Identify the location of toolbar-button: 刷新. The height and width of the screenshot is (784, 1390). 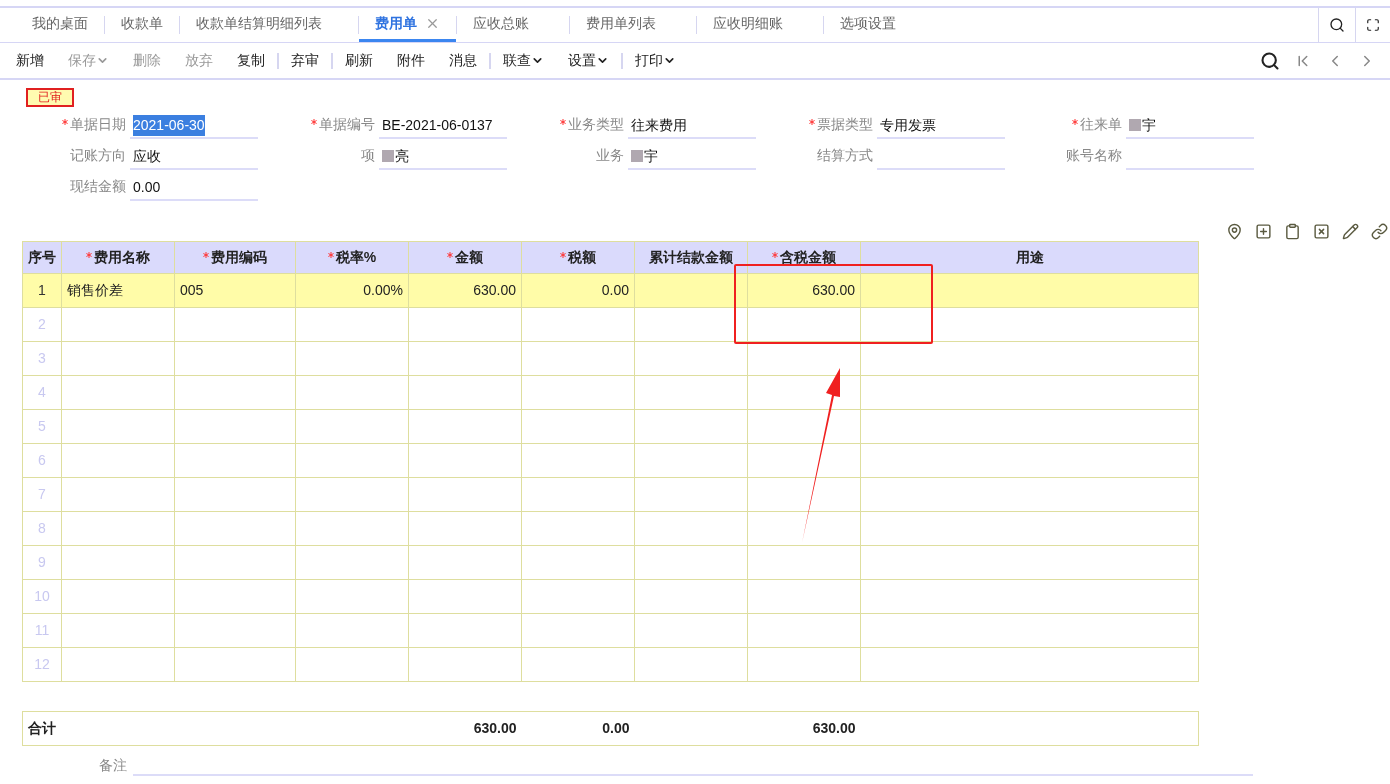
(359, 60).